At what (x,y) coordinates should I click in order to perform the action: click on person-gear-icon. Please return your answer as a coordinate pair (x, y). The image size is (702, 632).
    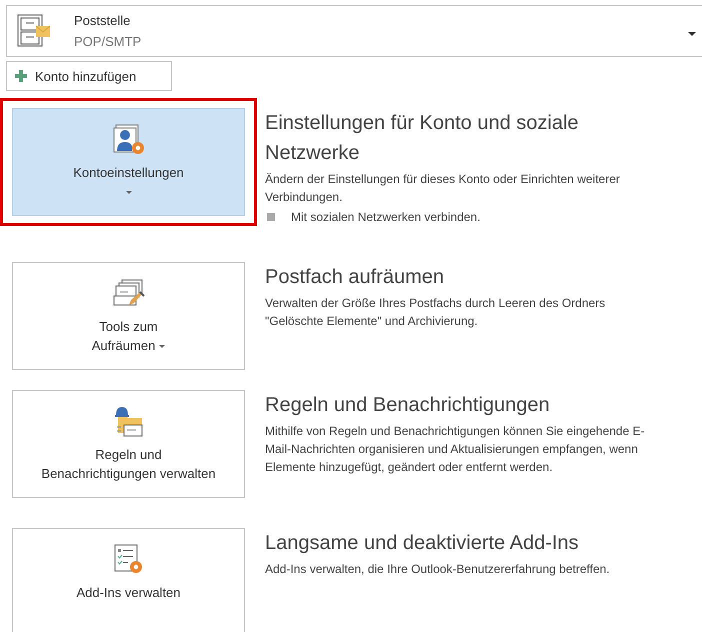
    Looking at the image, I should click on (129, 139).